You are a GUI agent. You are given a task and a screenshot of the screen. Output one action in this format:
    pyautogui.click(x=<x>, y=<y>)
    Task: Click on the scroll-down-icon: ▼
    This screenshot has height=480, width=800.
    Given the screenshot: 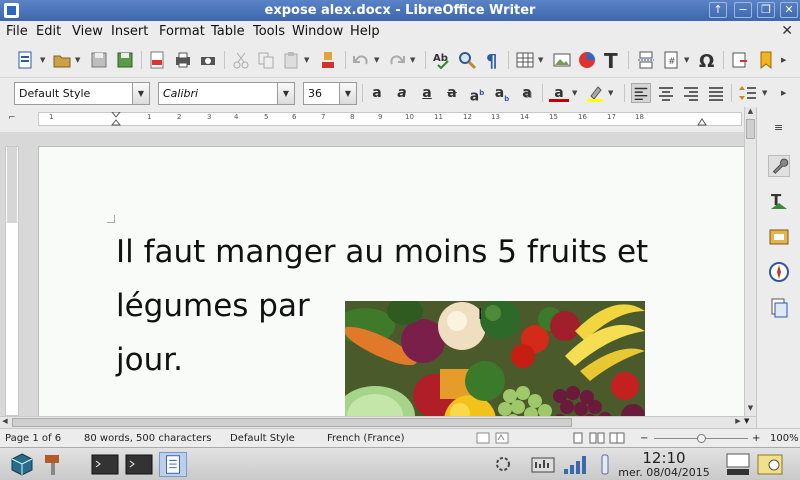 What is the action you would take?
    pyautogui.click(x=750, y=409)
    